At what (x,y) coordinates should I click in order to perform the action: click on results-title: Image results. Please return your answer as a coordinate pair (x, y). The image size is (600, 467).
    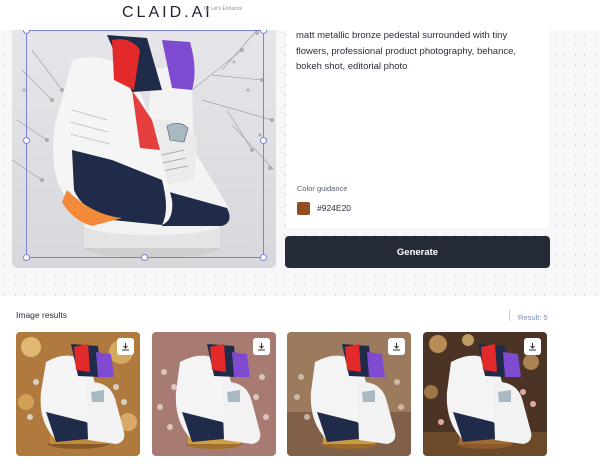
    Looking at the image, I should click on (42, 315).